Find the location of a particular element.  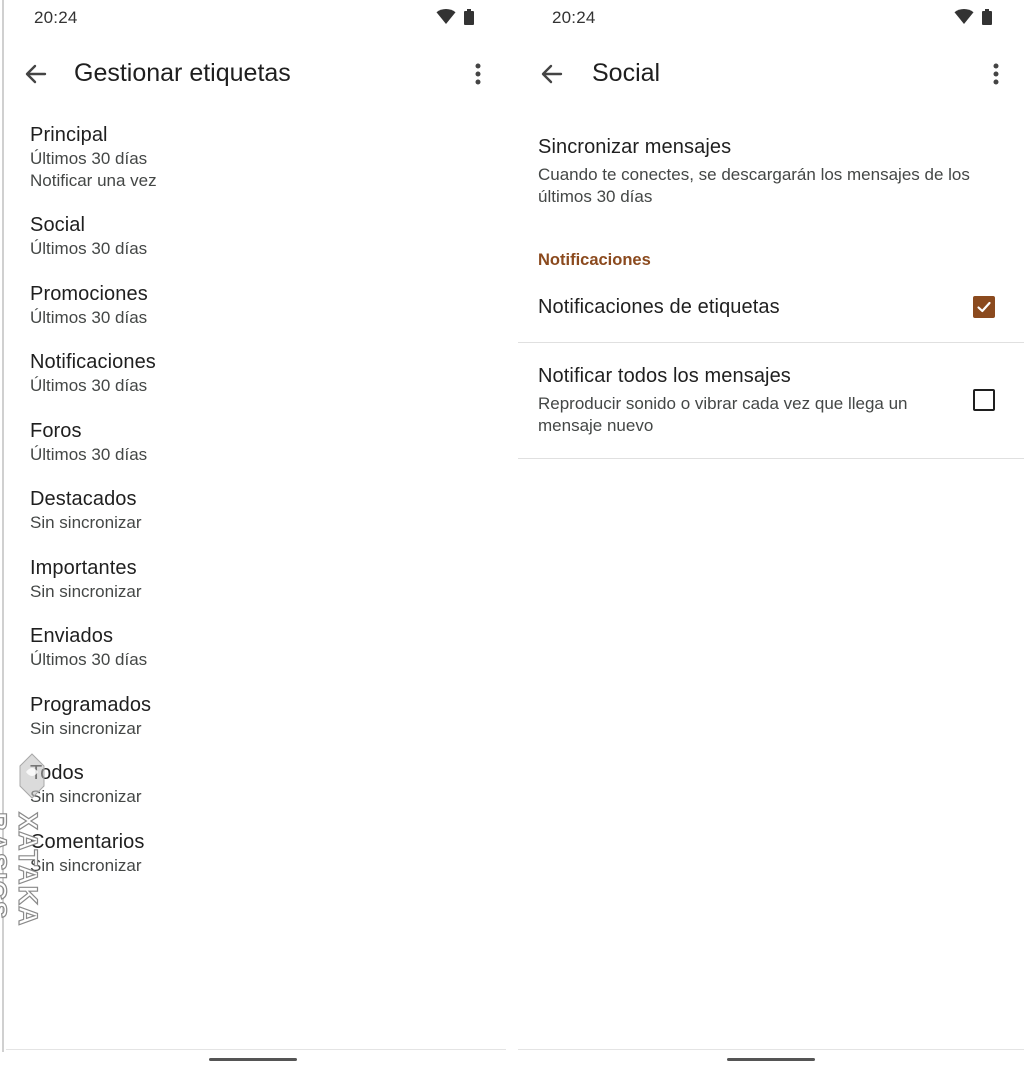

label-item-promociones: Promociones Últimos 30 días is located at coordinates (268, 315).